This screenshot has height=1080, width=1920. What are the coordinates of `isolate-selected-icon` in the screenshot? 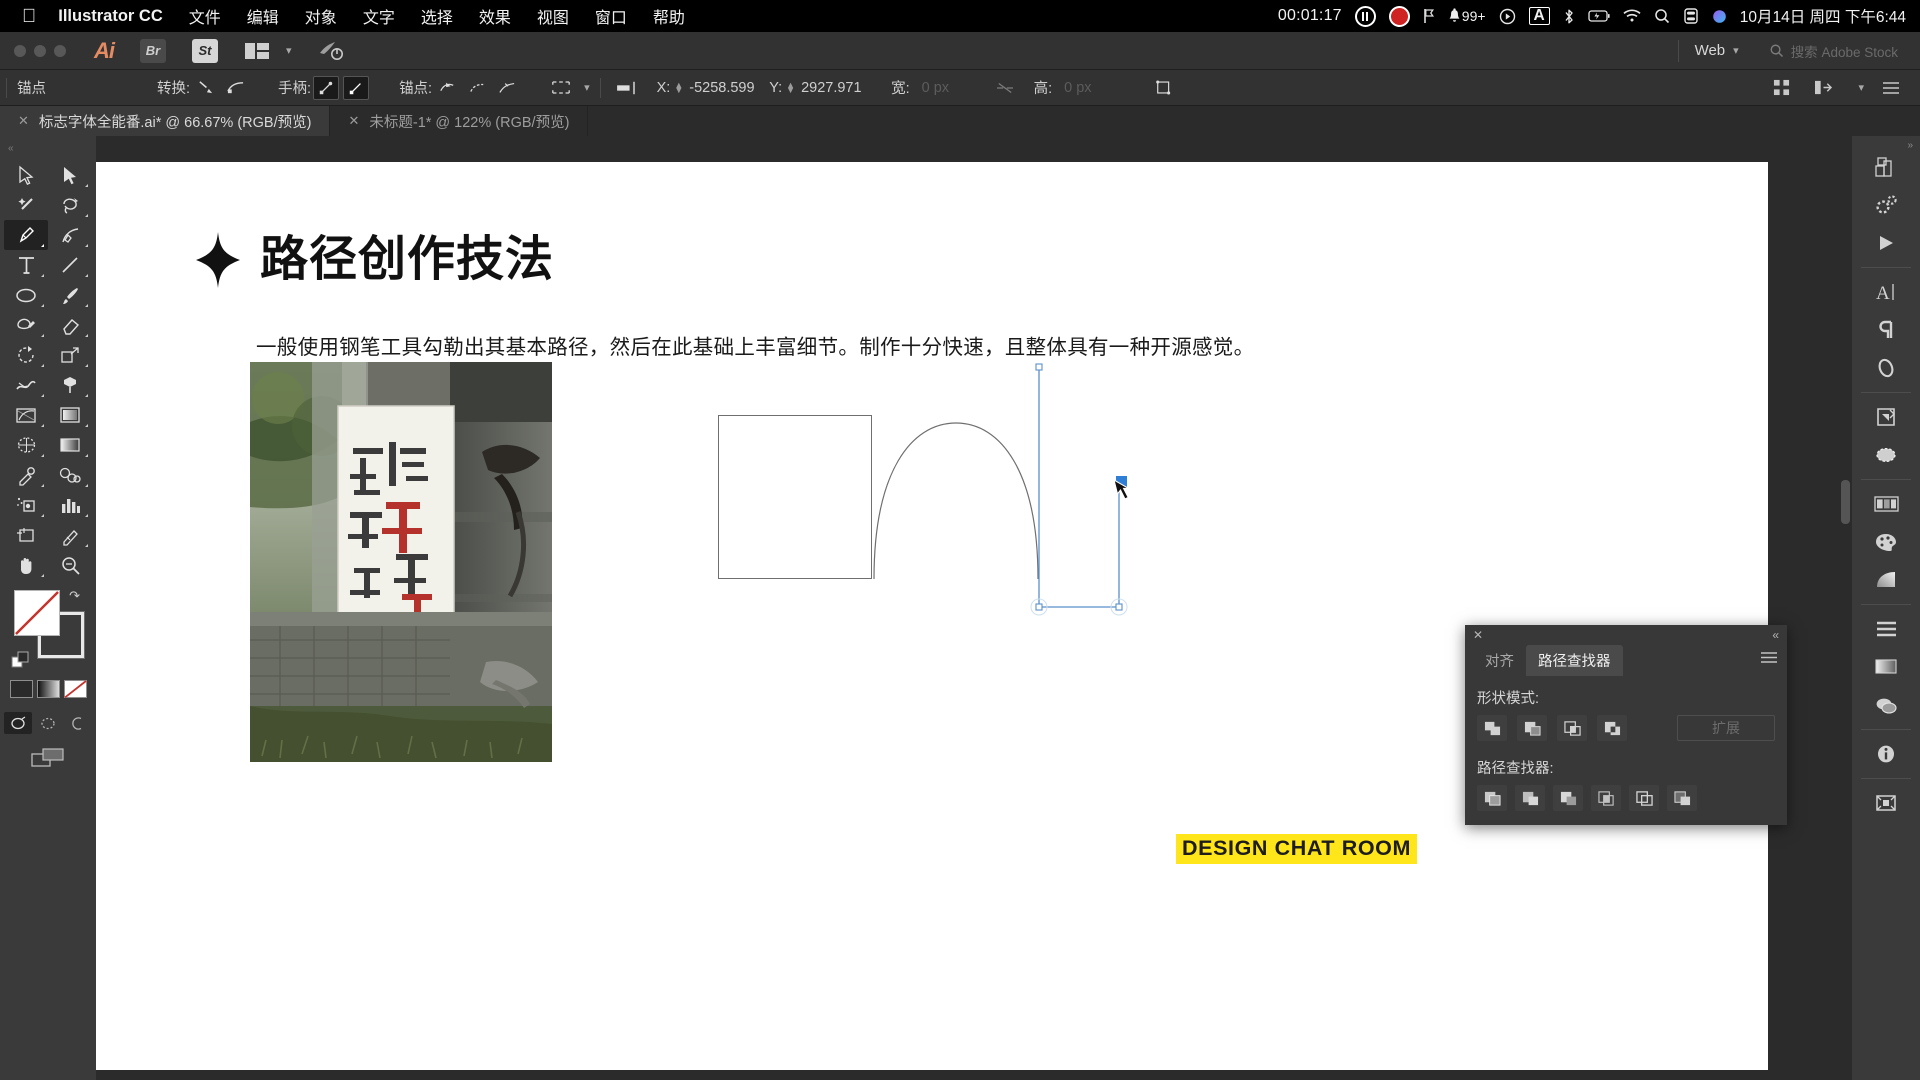 It's located at (561, 88).